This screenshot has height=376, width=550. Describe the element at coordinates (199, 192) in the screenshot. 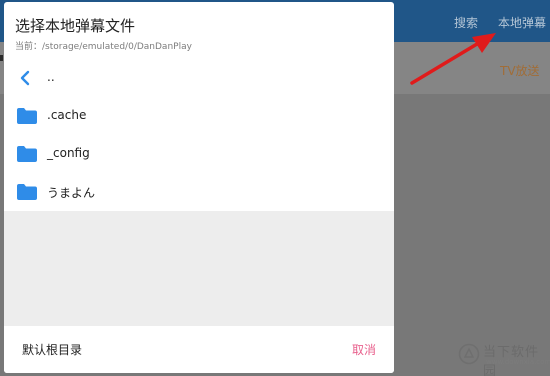

I see `list-item-folder-umayon: うまよん` at that location.